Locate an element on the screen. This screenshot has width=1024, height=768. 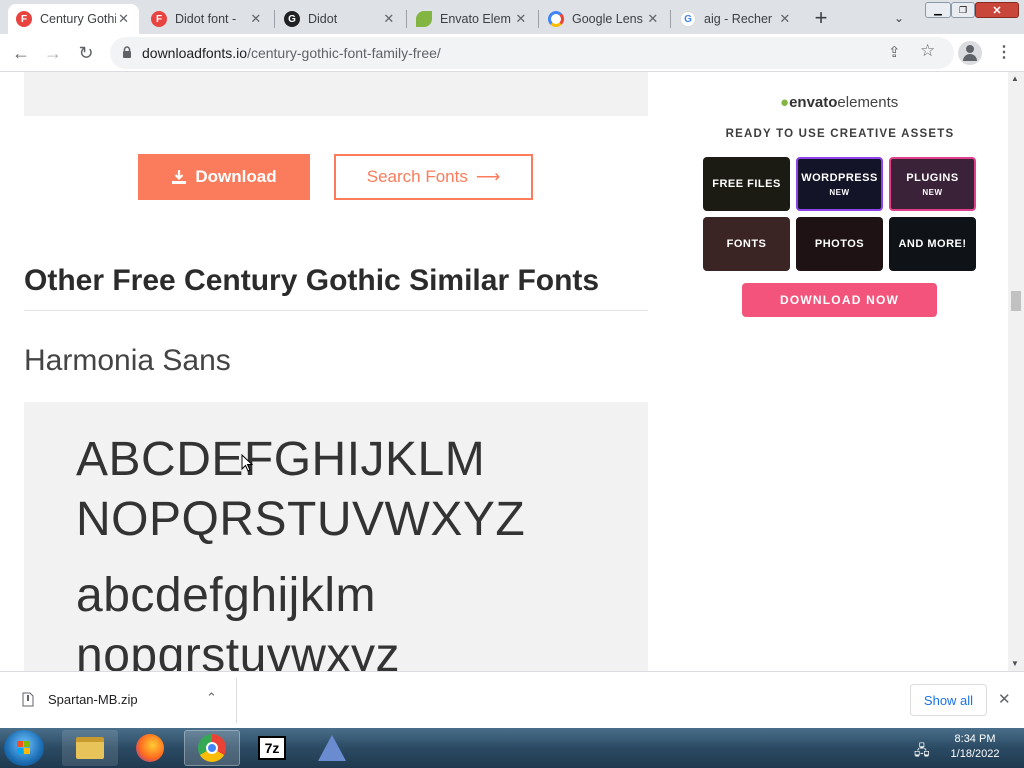
logo-text-elements: elements is located at coordinates (868, 102).